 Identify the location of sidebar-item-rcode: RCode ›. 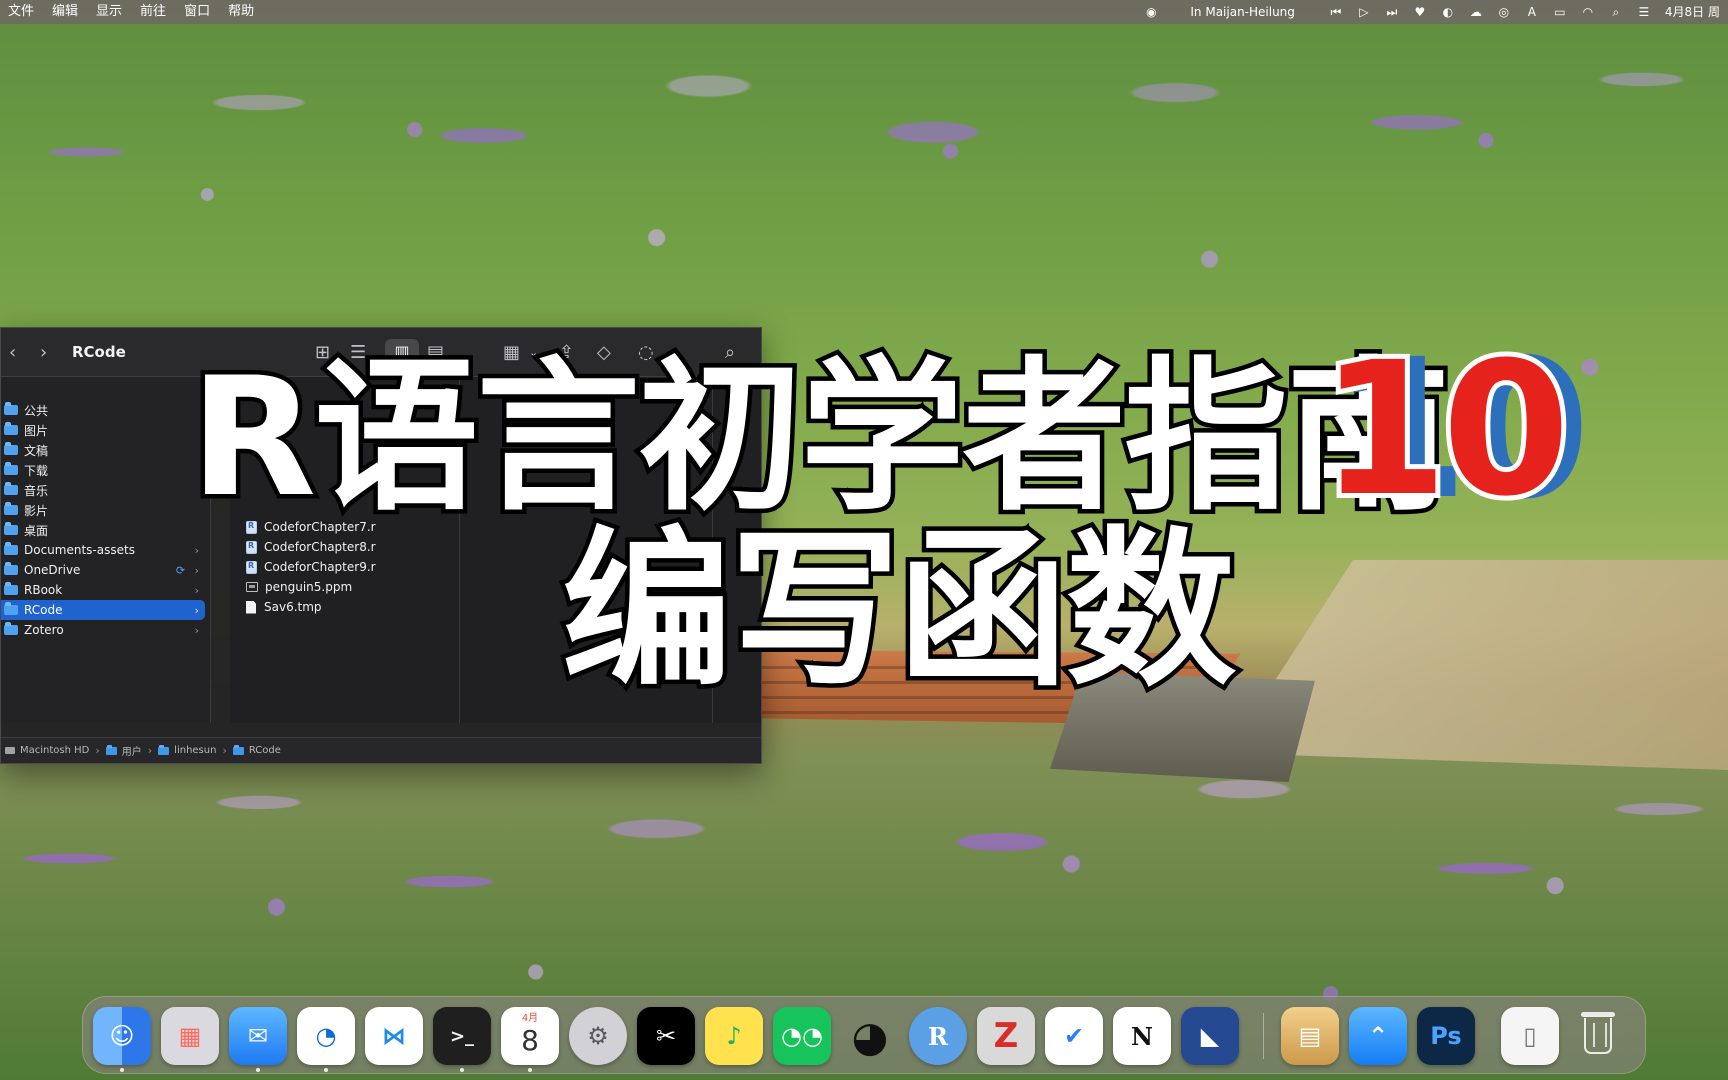
(103, 610).